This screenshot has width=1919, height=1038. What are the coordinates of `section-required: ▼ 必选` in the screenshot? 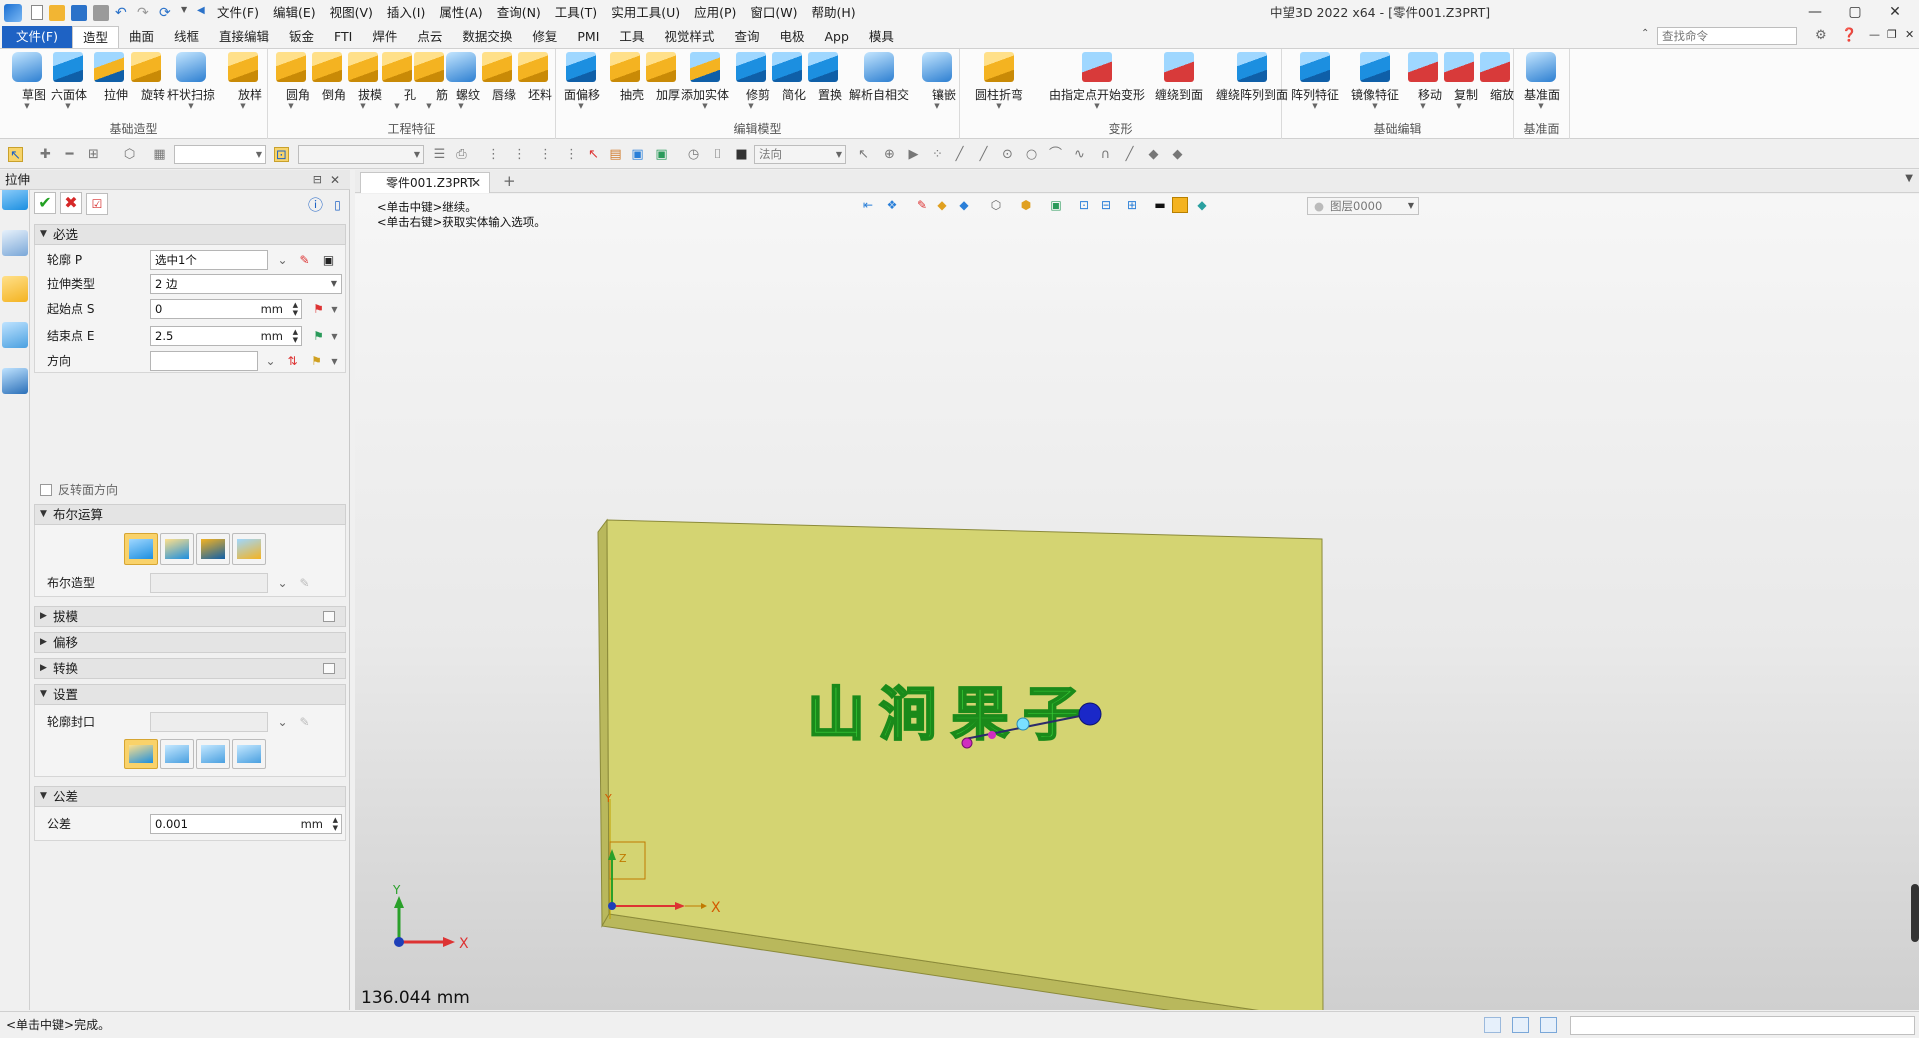 It's located at (190, 234).